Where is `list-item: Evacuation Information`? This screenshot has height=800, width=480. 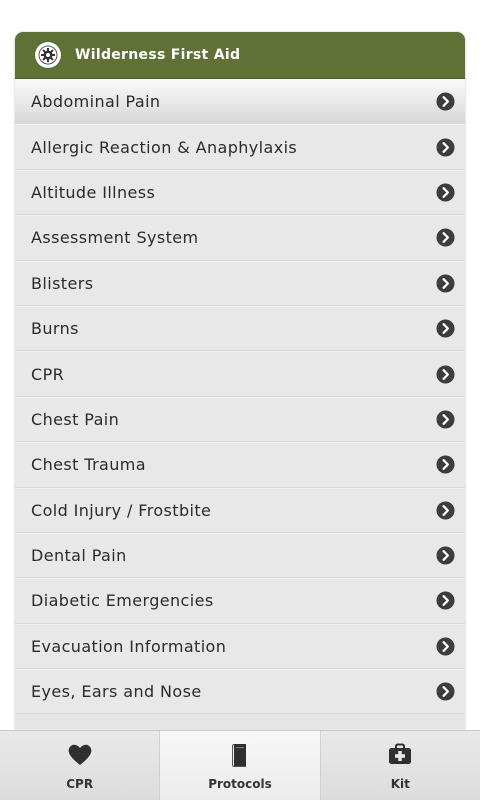
list-item: Evacuation Information is located at coordinates (240, 646).